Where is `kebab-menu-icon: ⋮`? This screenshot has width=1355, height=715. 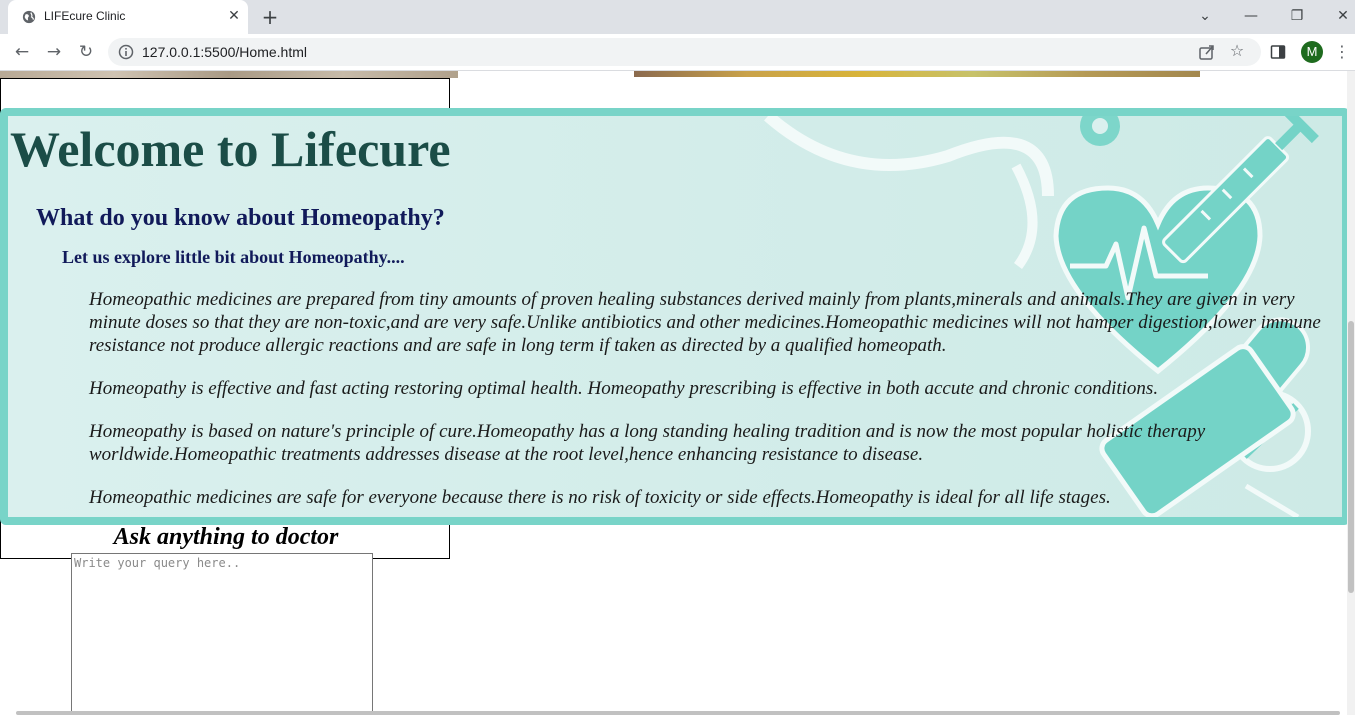
kebab-menu-icon: ⋮ is located at coordinates (1342, 52).